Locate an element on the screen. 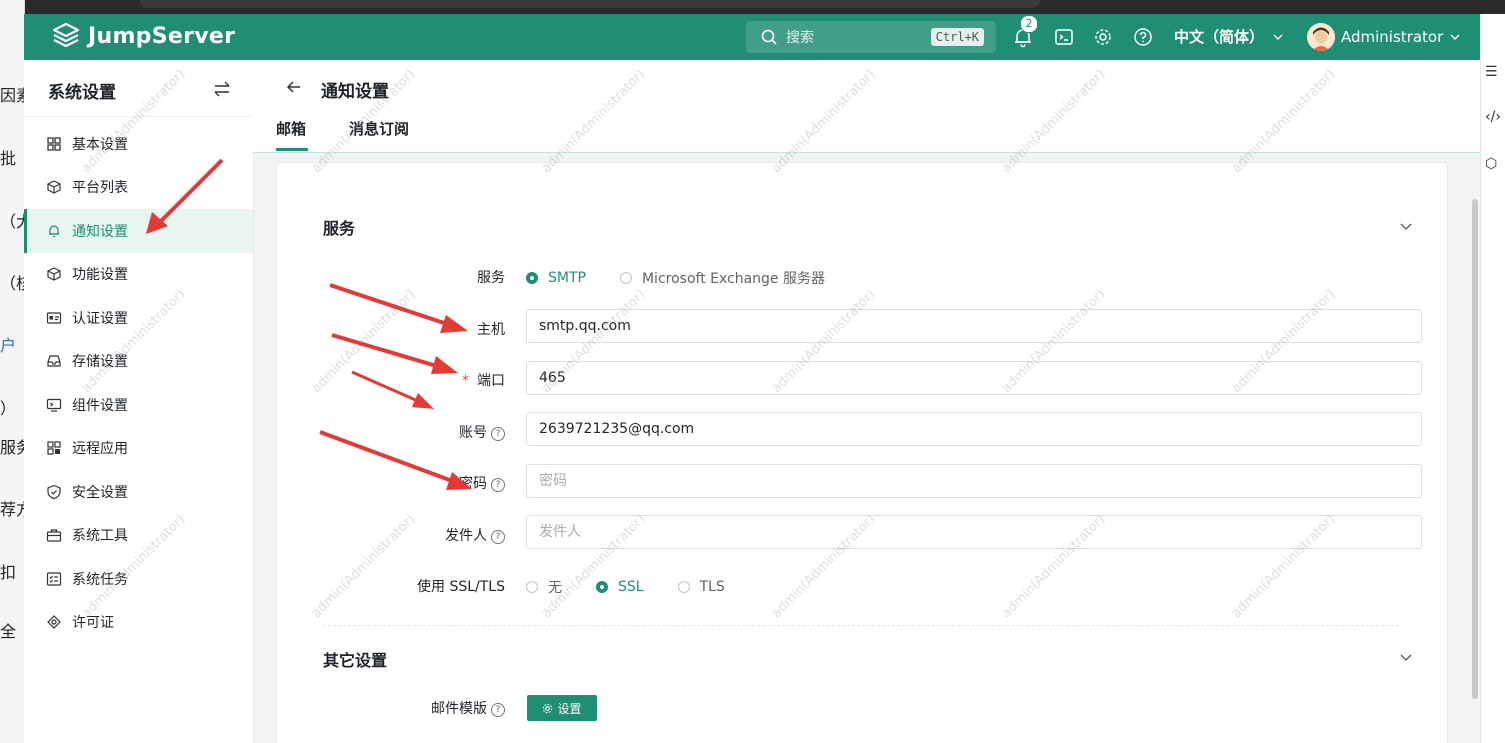 This screenshot has width=1505, height=743. page-header: 通知设置 邮箱 消息订阅 is located at coordinates (866, 106).